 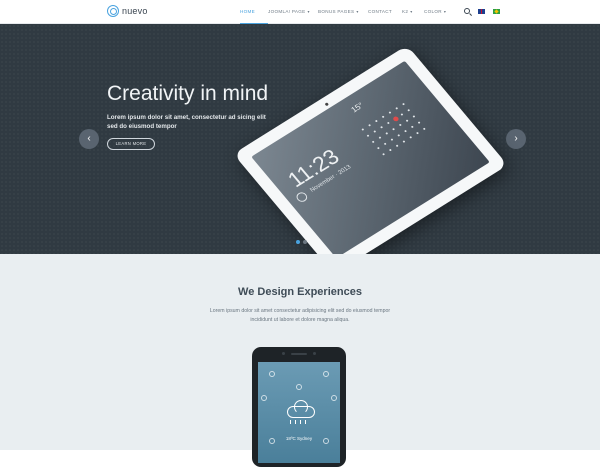 I want to click on nav-item-bonus-pages: BONUS PAGES ▾, so click(x=343, y=12).